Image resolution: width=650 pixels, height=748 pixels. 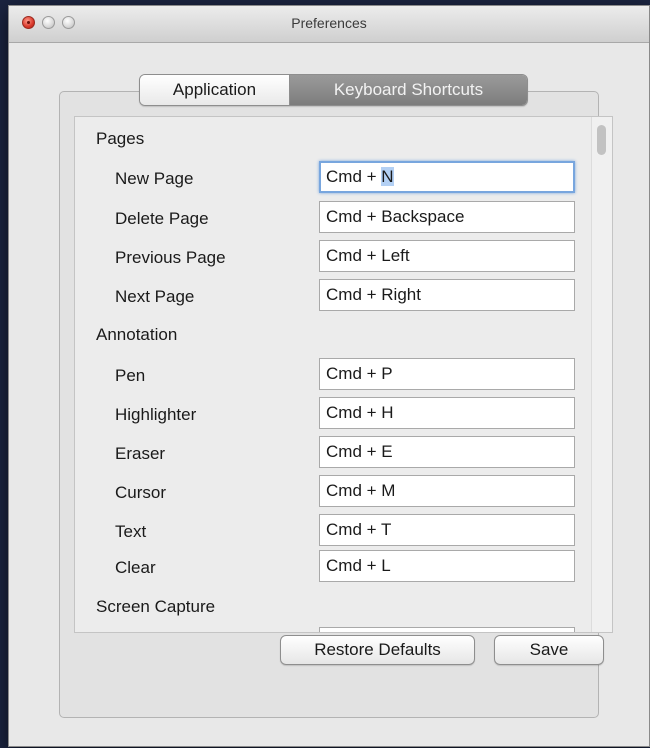 What do you see at coordinates (447, 629) in the screenshot?
I see `shortcut-field-partial` at bounding box center [447, 629].